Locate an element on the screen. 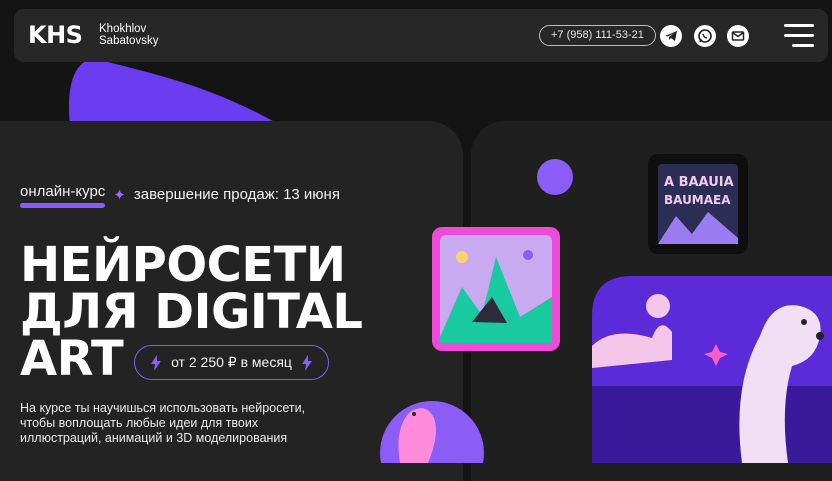 This screenshot has width=832, height=481. svg-text: A BAAUIA is located at coordinates (699, 182).